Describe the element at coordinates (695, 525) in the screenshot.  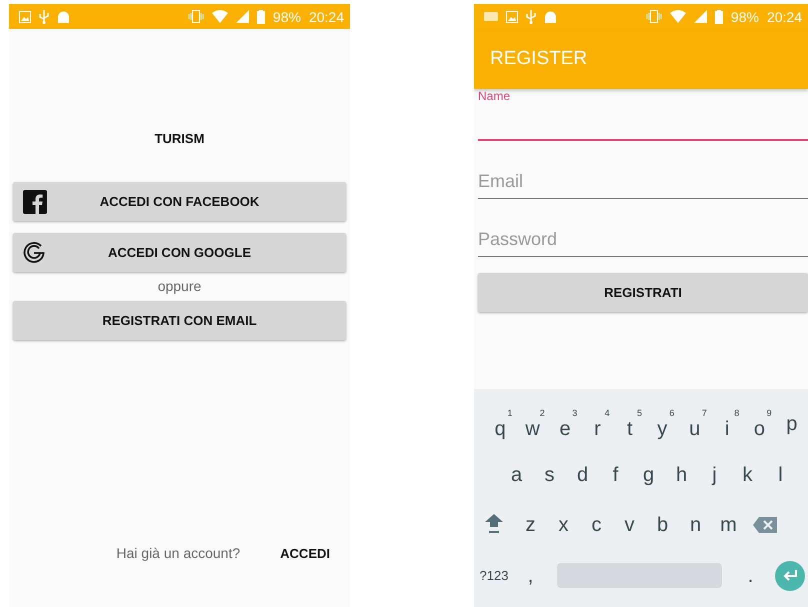
I see `keyboard-key: n` at that location.